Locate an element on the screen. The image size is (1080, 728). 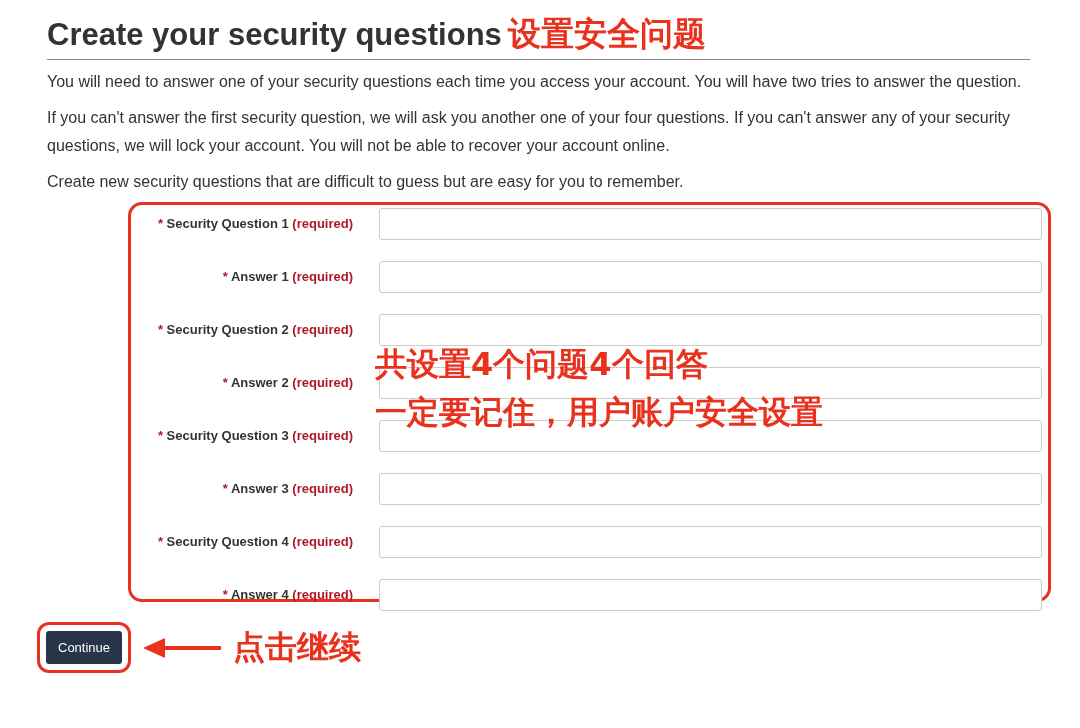
field-label: * Security Question 3 (required) is located at coordinates (254, 436).